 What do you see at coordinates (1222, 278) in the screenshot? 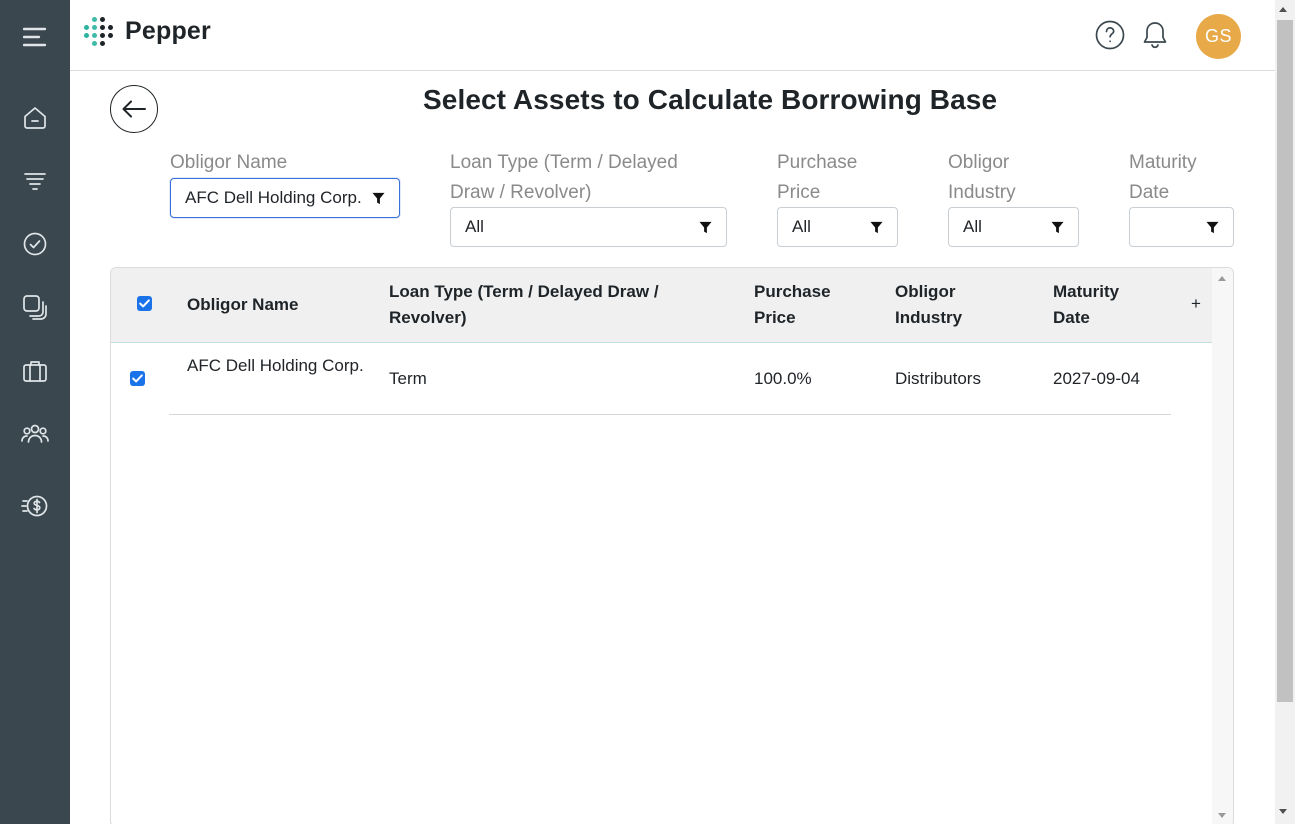
I see `table-scroll-up-icon` at bounding box center [1222, 278].